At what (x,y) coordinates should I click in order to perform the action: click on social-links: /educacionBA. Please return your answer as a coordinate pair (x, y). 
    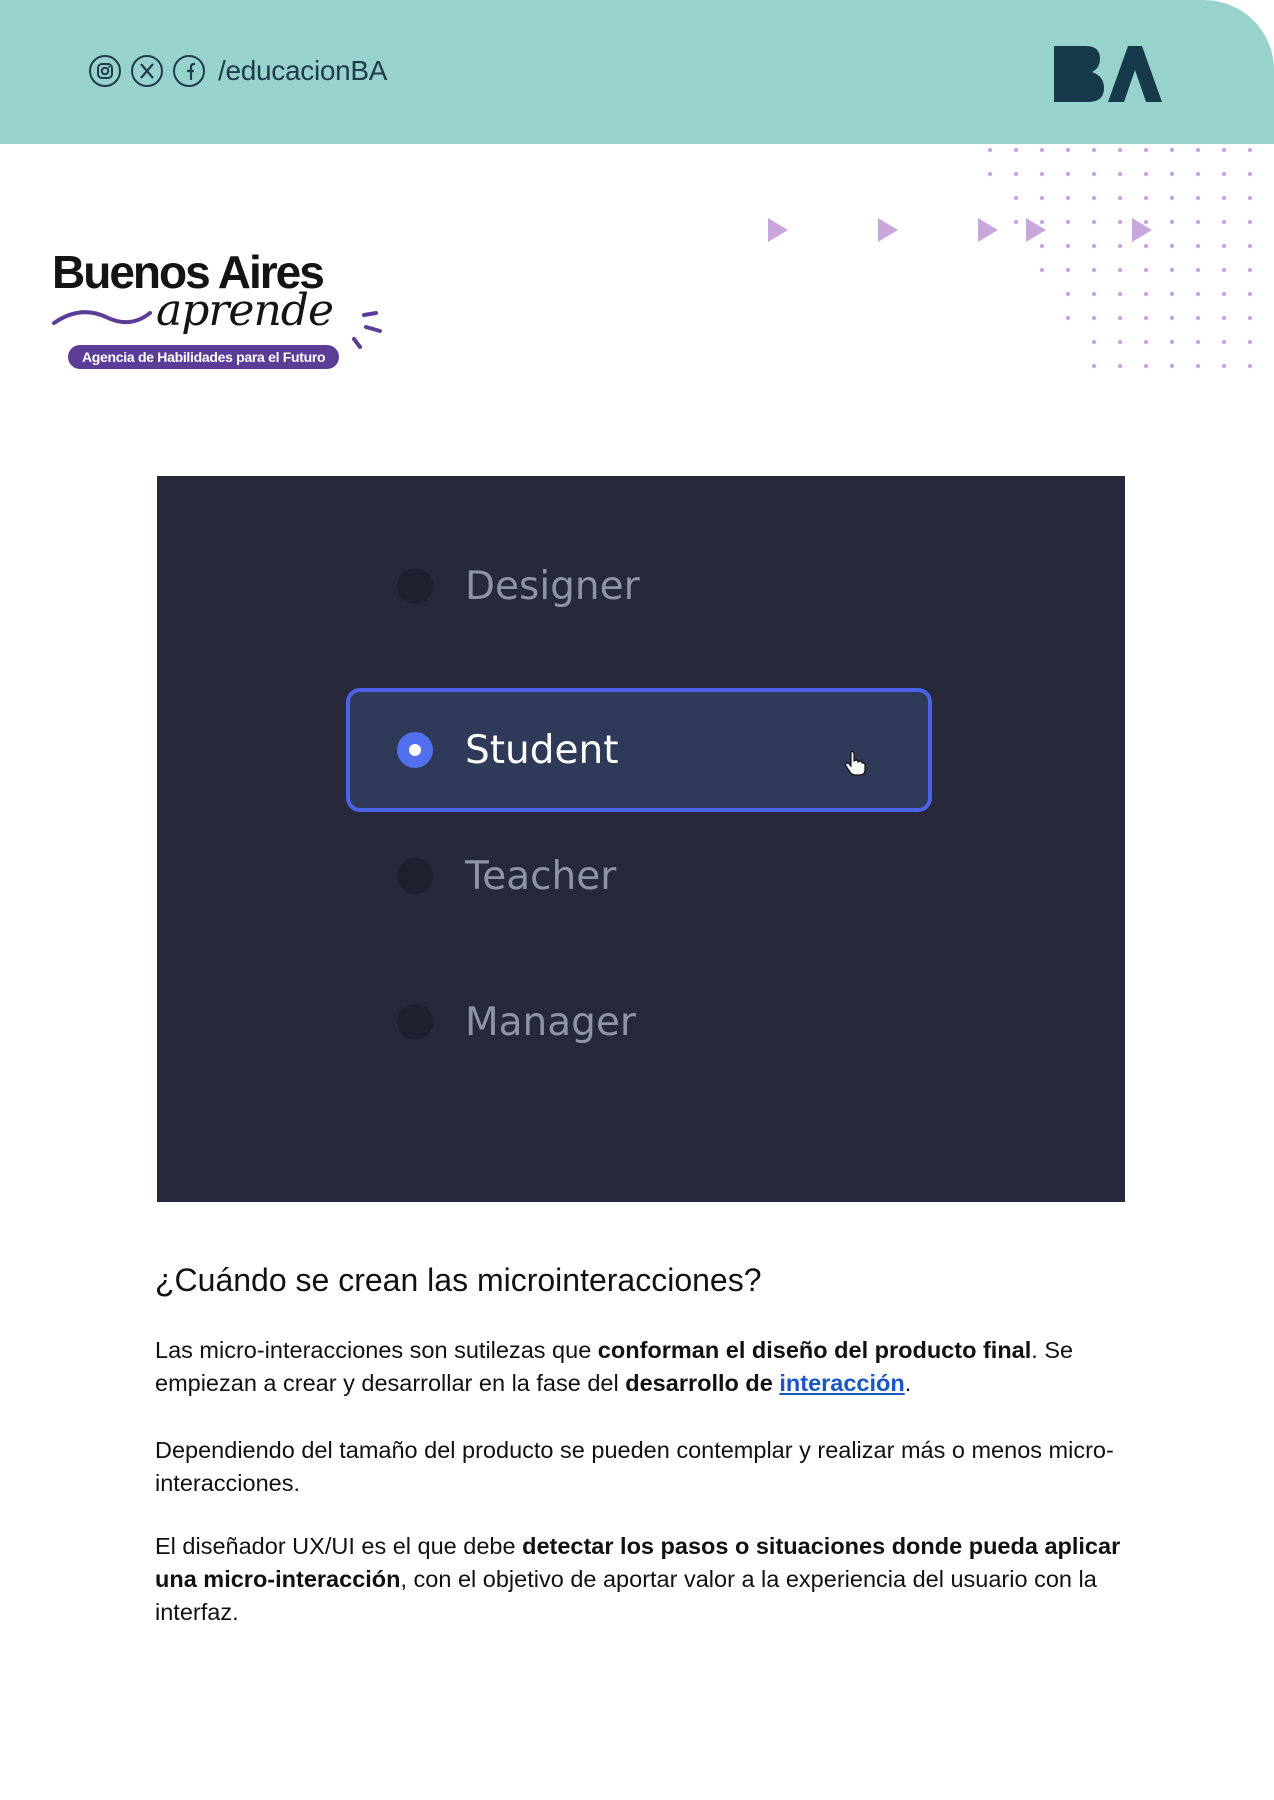
    Looking at the image, I should click on (237, 71).